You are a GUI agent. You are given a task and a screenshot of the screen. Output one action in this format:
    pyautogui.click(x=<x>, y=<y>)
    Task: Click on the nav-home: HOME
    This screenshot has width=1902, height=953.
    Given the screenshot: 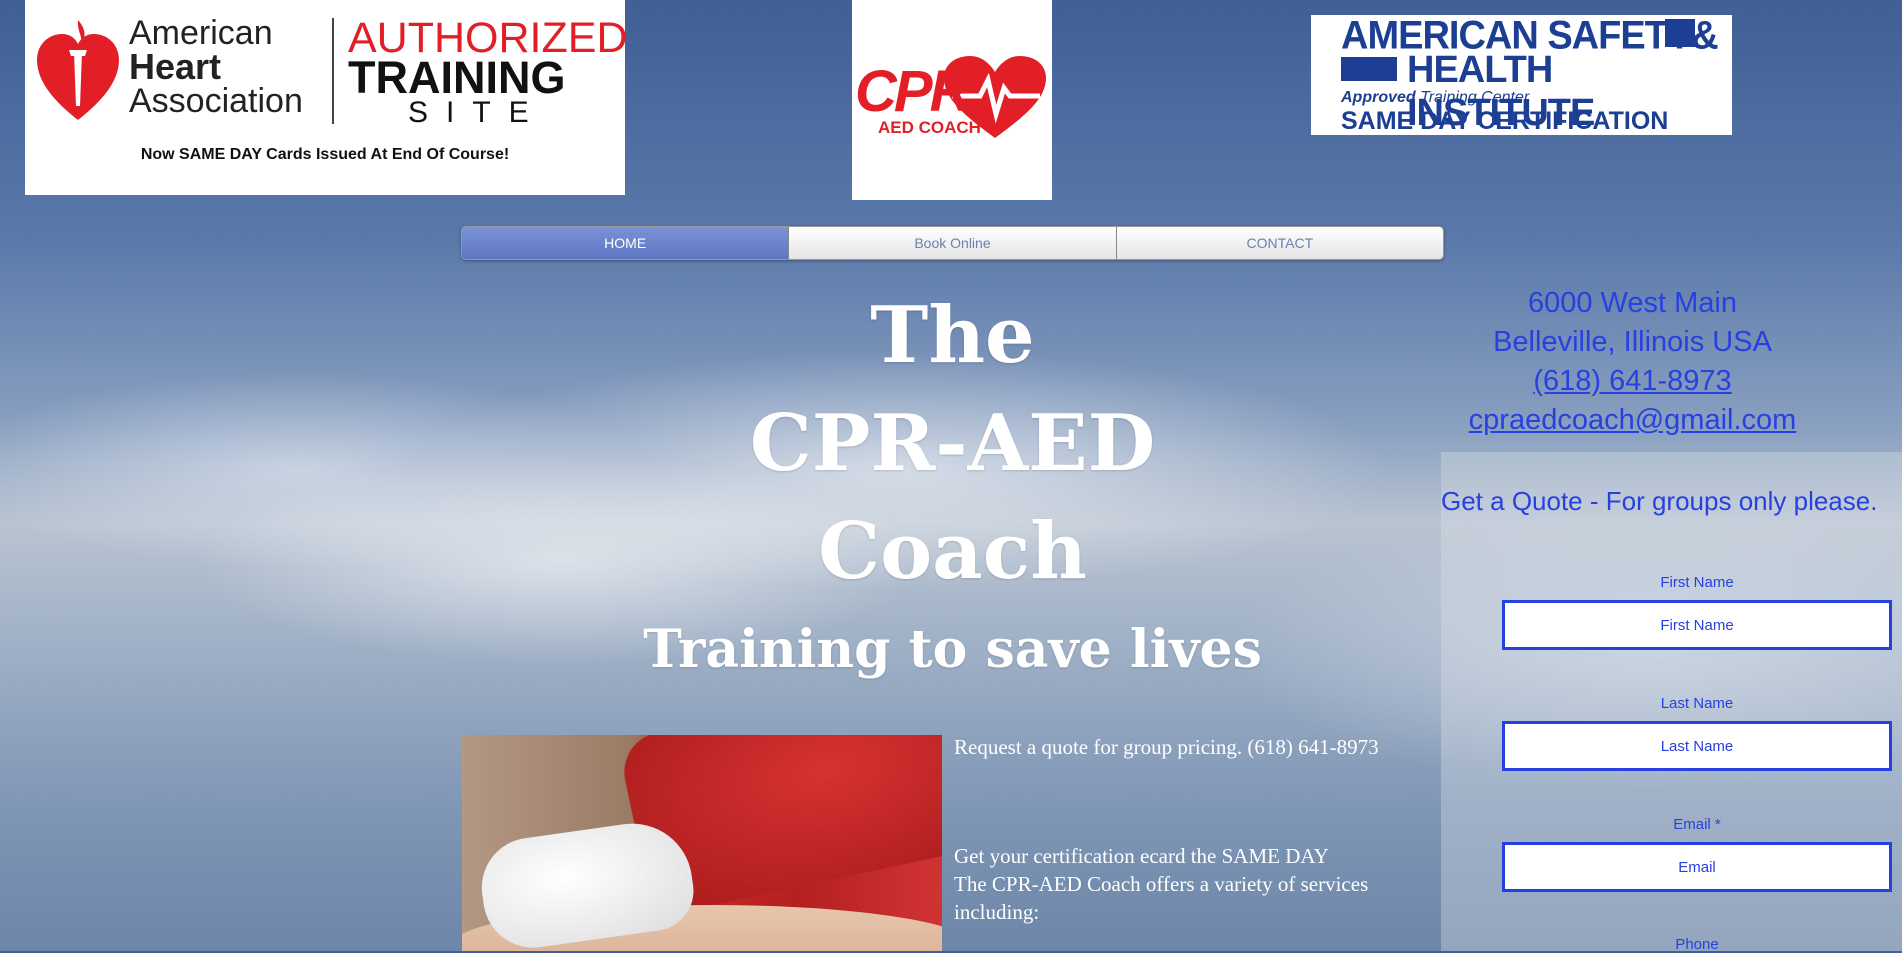 What is the action you would take?
    pyautogui.click(x=626, y=243)
    